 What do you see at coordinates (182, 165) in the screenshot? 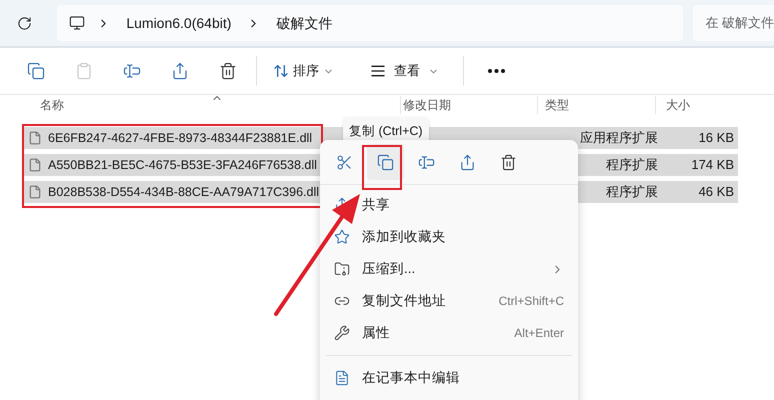
I see `file-name: A550BB21-BE5C-4675-B53E-3FA246F76538.dll` at bounding box center [182, 165].